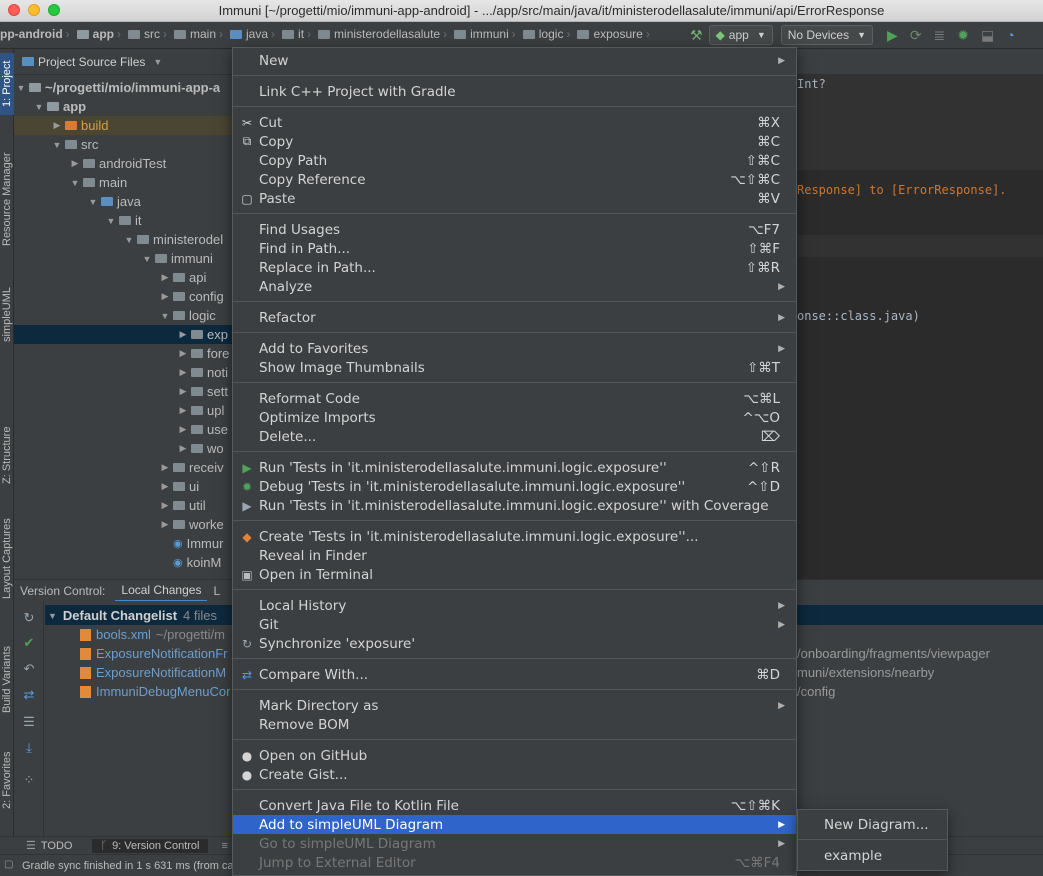  What do you see at coordinates (123, 239) in the screenshot?
I see `tree-item: ▼ ministerodel` at bounding box center [123, 239].